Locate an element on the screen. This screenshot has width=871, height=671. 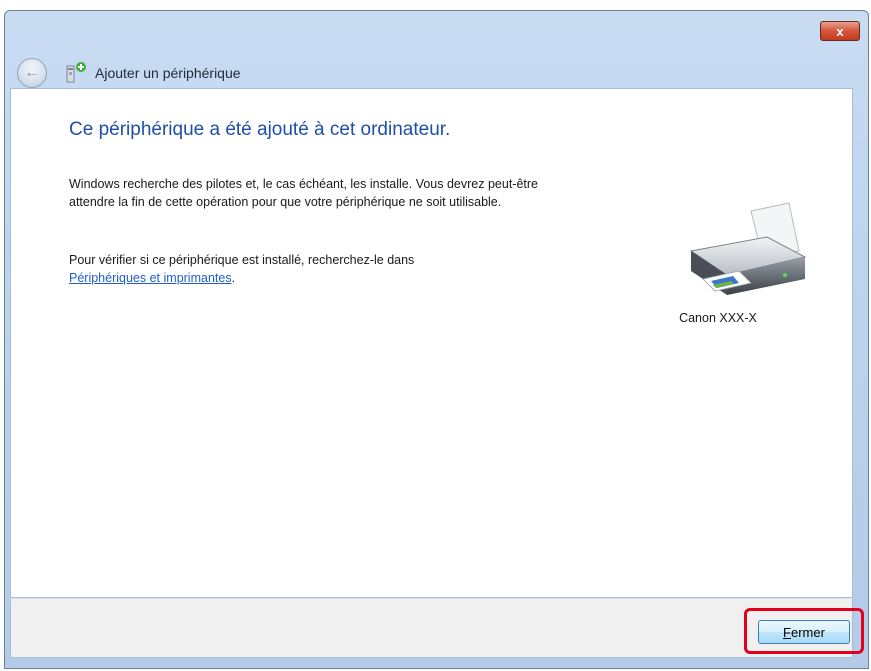
close-button: Fermer is located at coordinates (804, 632).